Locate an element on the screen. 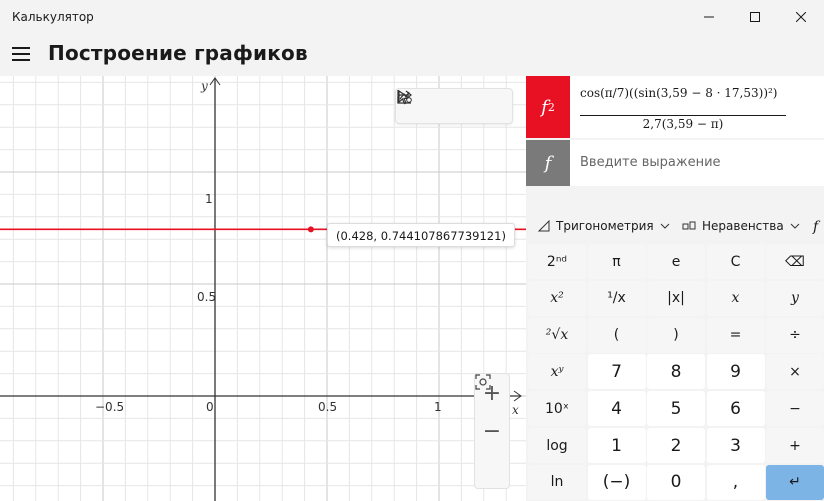  open-paren-button: ( is located at coordinates (616, 335).